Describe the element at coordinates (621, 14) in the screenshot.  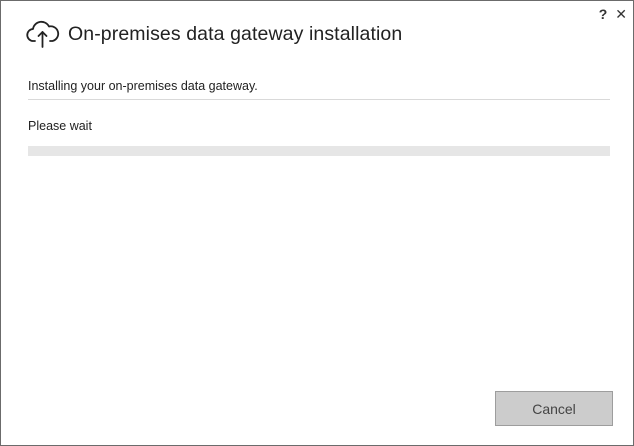
I see `close-button: ✕` at that location.